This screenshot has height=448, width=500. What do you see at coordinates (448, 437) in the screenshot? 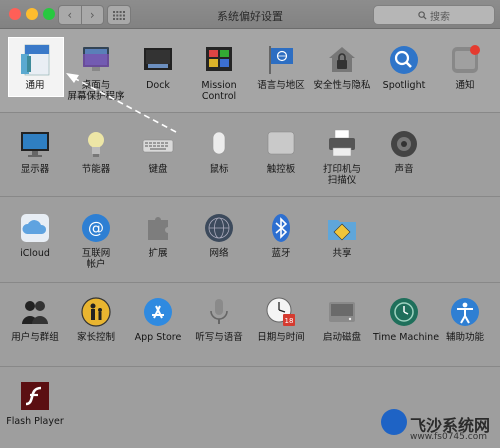
I see `watermark-url: www.fs0745.com` at bounding box center [448, 437].